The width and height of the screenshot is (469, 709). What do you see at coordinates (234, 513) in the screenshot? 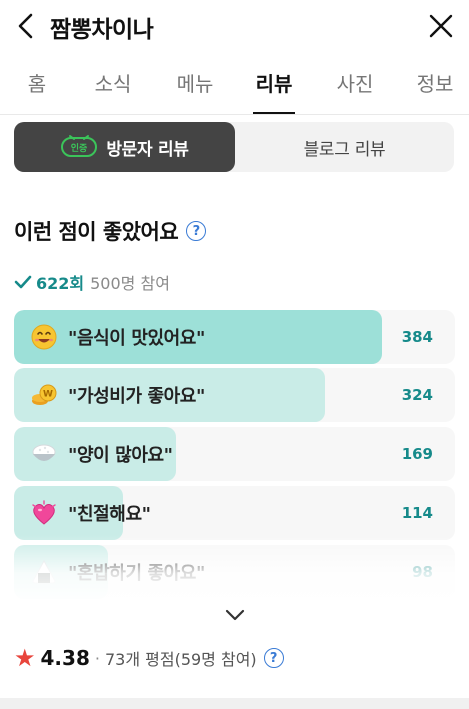
I see `keyword-bar-3: "친절해요" 114` at bounding box center [234, 513].